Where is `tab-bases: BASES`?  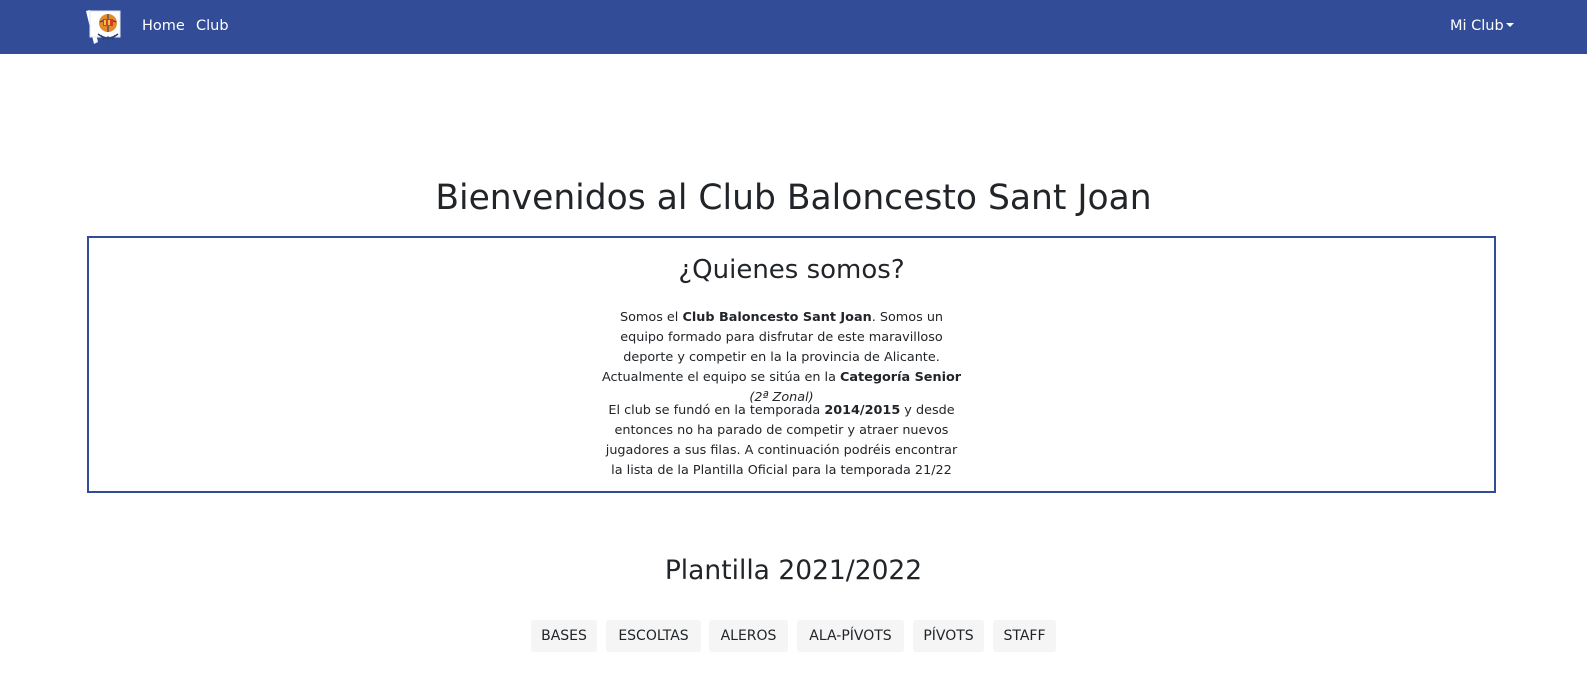 tab-bases: BASES is located at coordinates (564, 636).